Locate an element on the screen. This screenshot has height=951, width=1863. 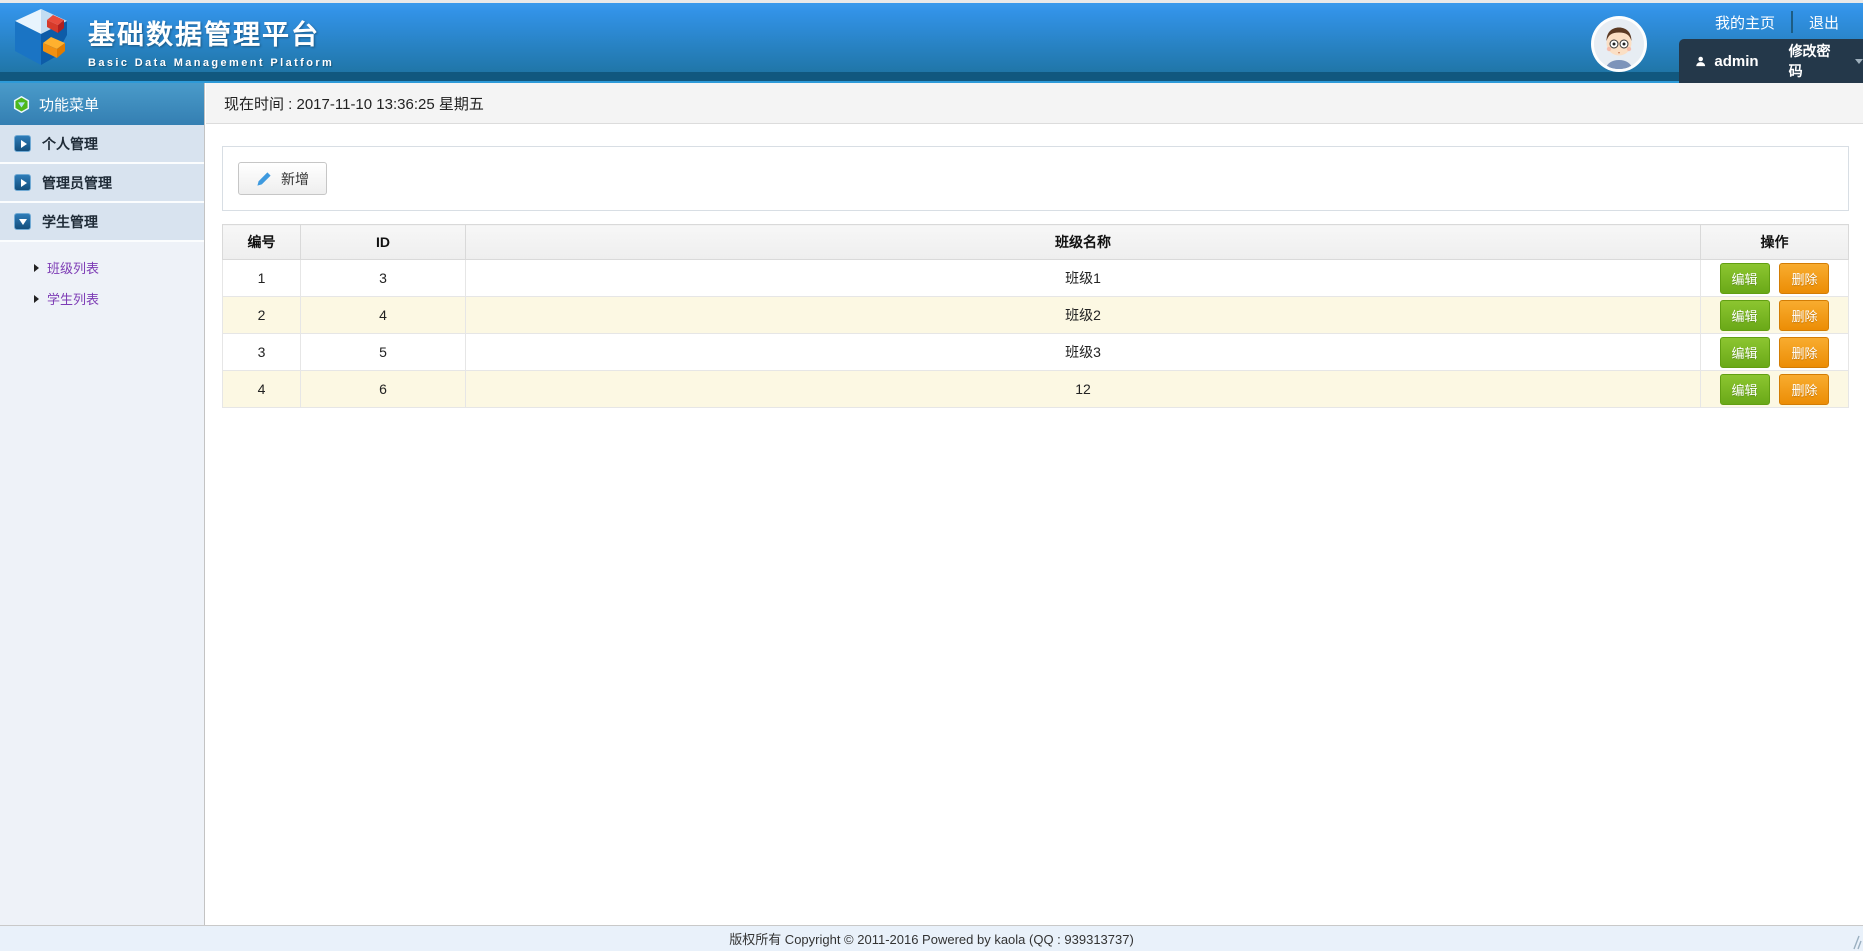
sidebar-item-admin: 管理员管理 is located at coordinates (102, 183).